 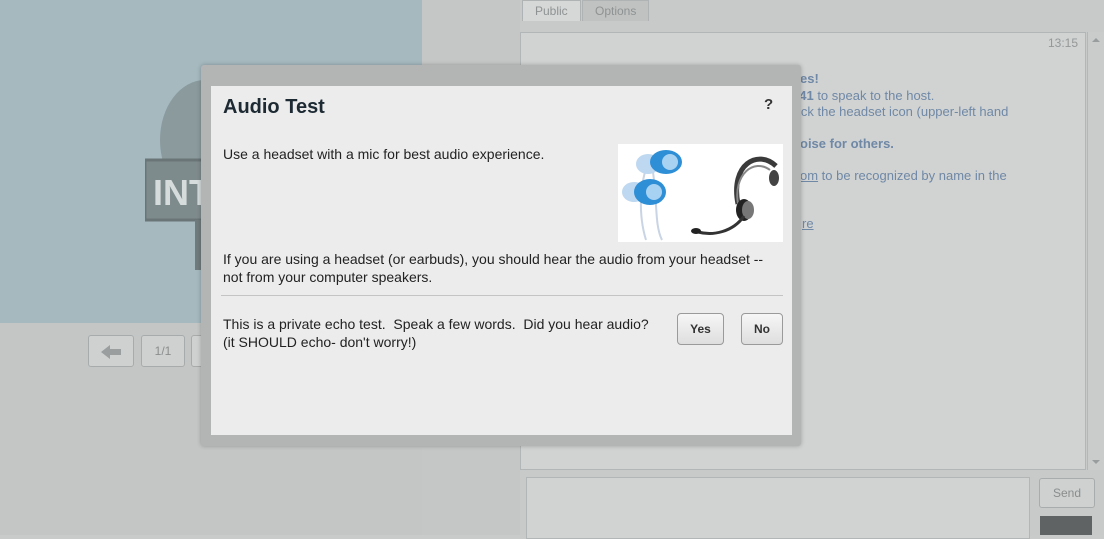 What do you see at coordinates (778, 508) in the screenshot?
I see `chat-message-input` at bounding box center [778, 508].